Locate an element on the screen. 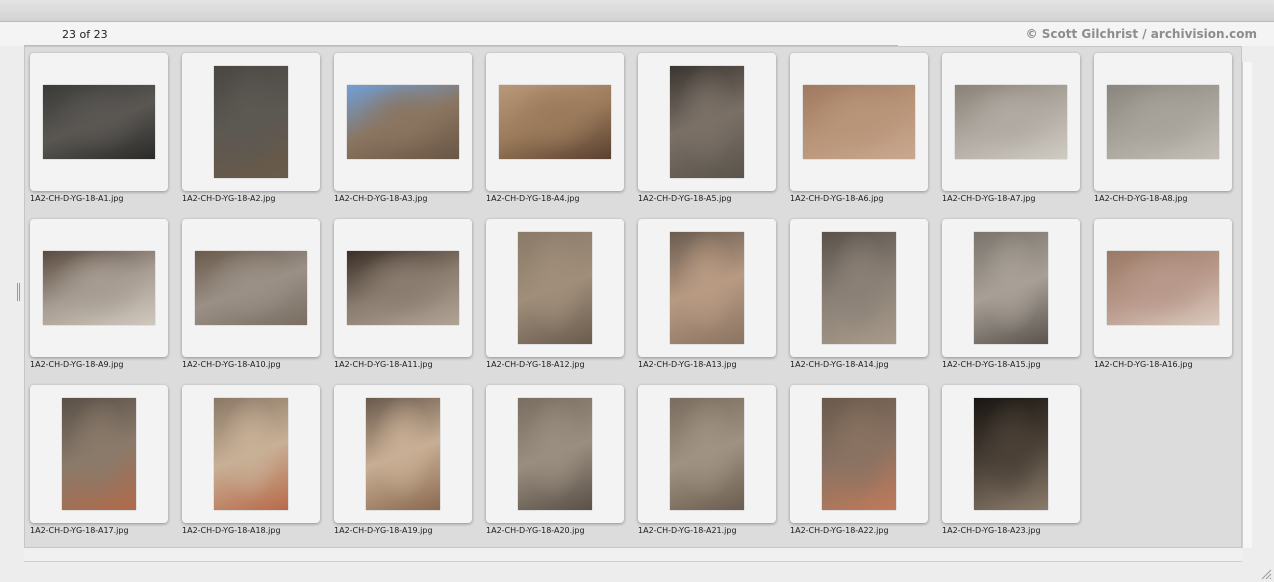 The width and height of the screenshot is (1274, 582). thumbnail-cell: 1A2-CH-D-YG-18-A13.jpg is located at coordinates (708, 293).